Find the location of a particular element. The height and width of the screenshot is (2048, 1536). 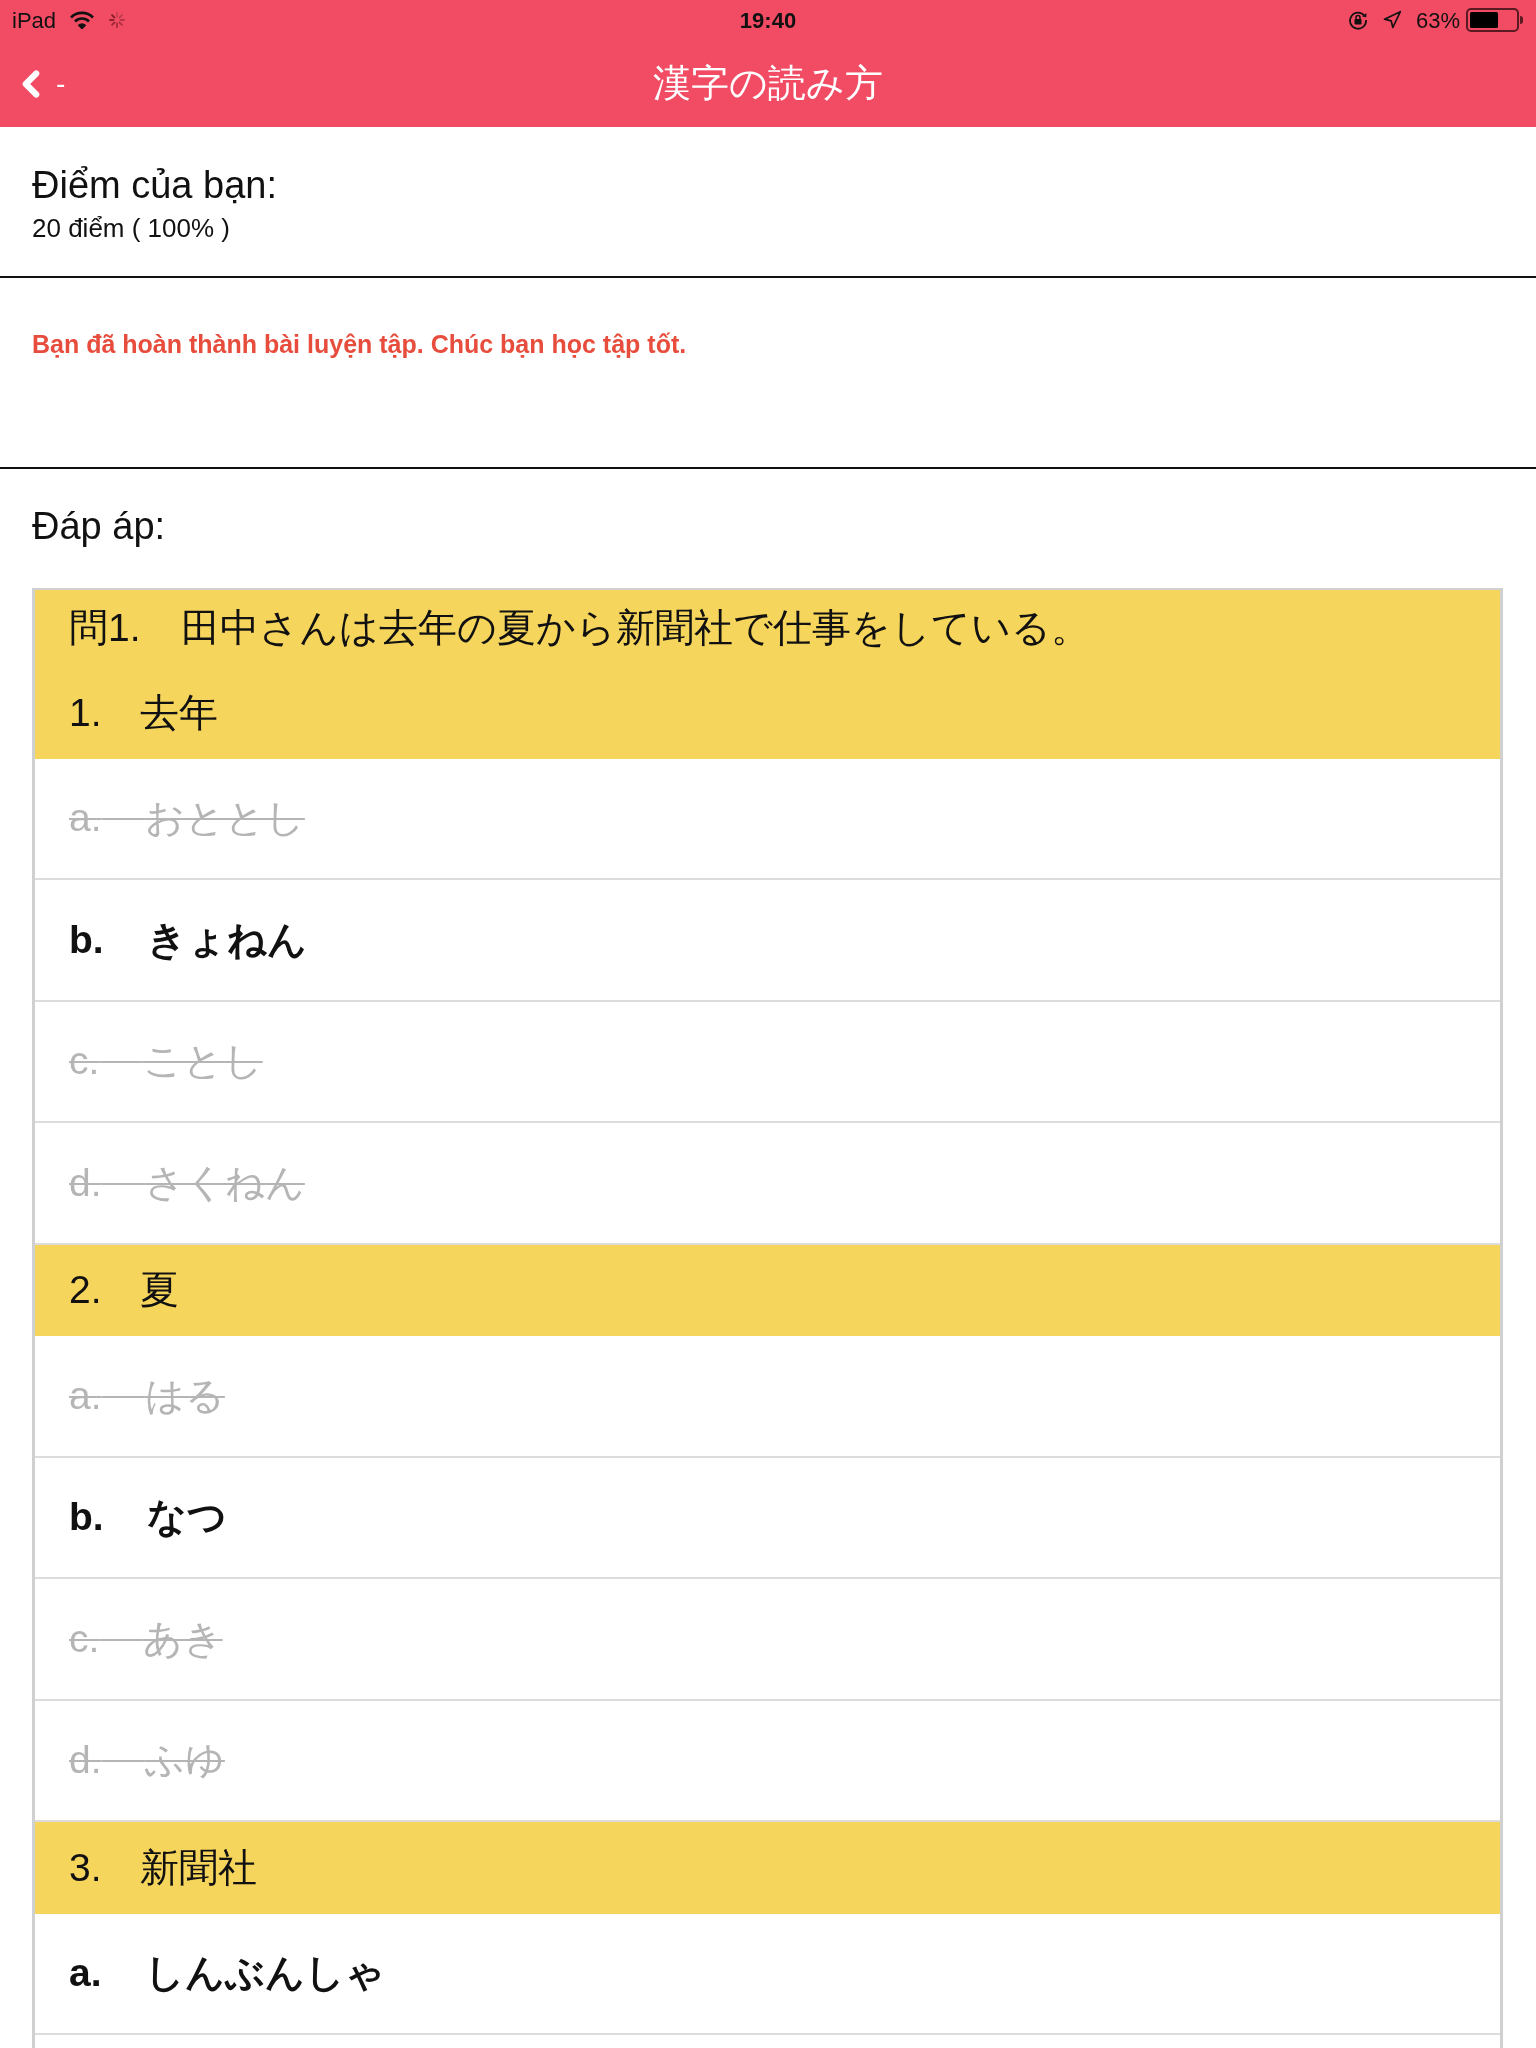

answer-text: a. しんぶんしゃ is located at coordinates (227, 1973).